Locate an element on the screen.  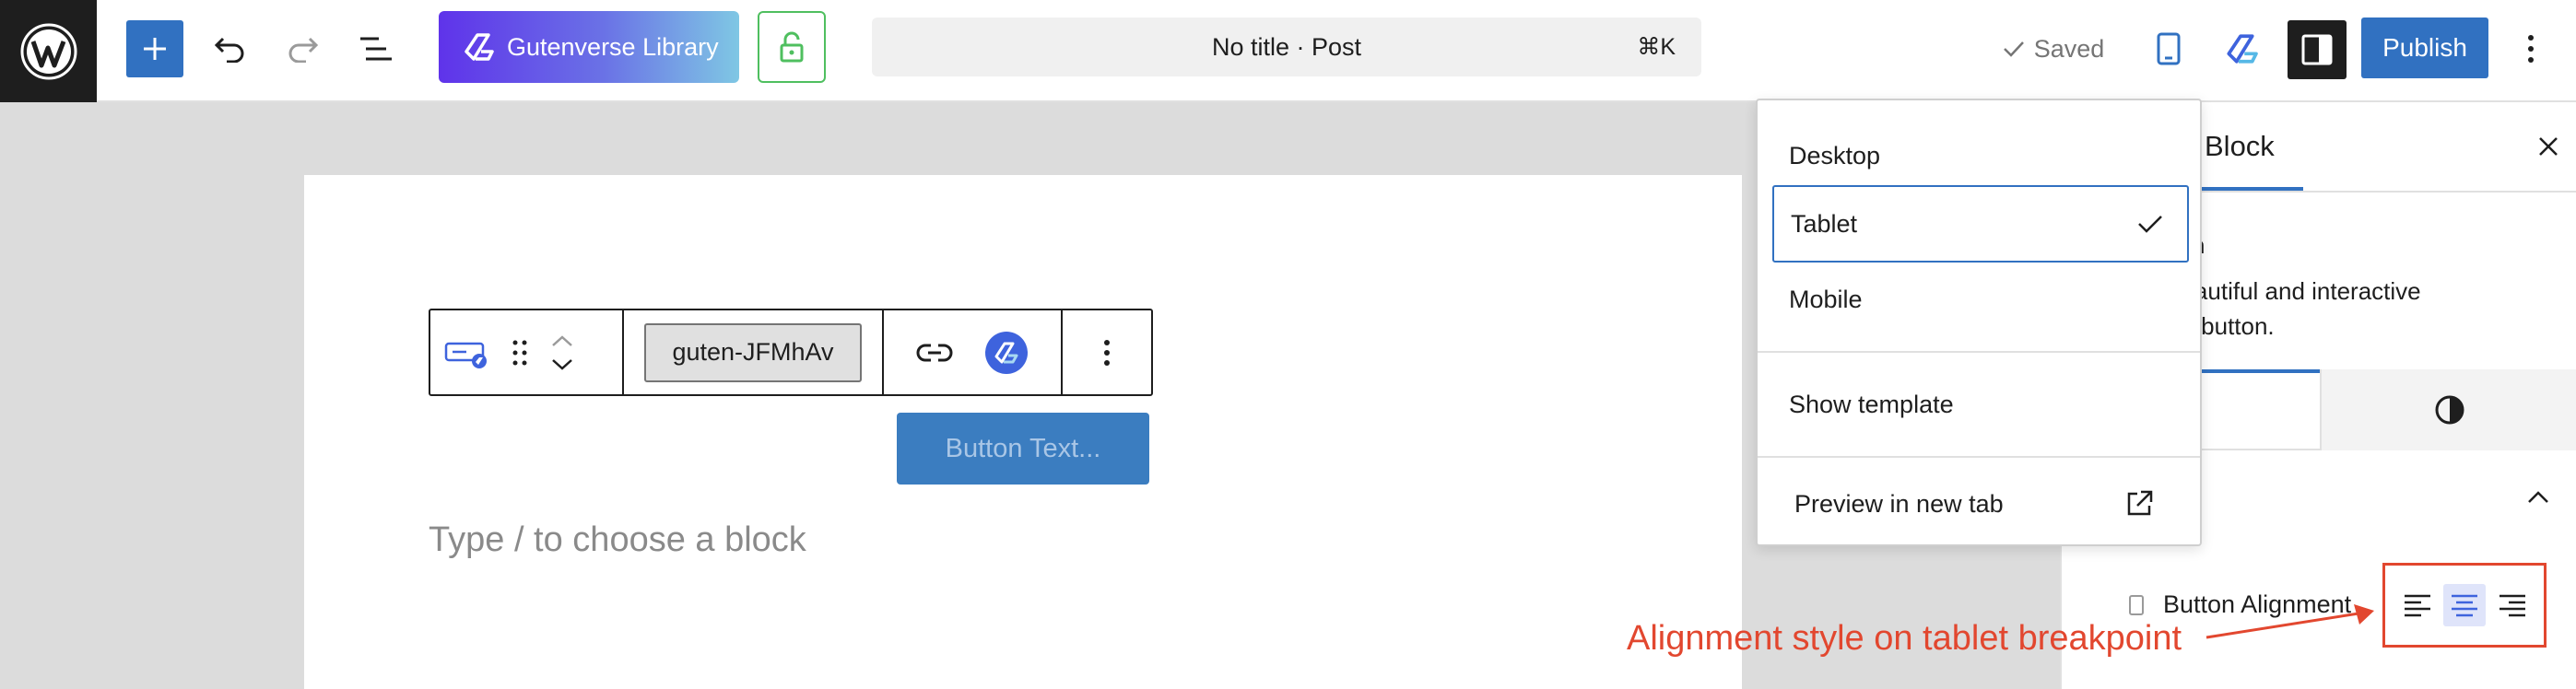
block-desc-line-2: on button. is located at coordinates (2221, 326).